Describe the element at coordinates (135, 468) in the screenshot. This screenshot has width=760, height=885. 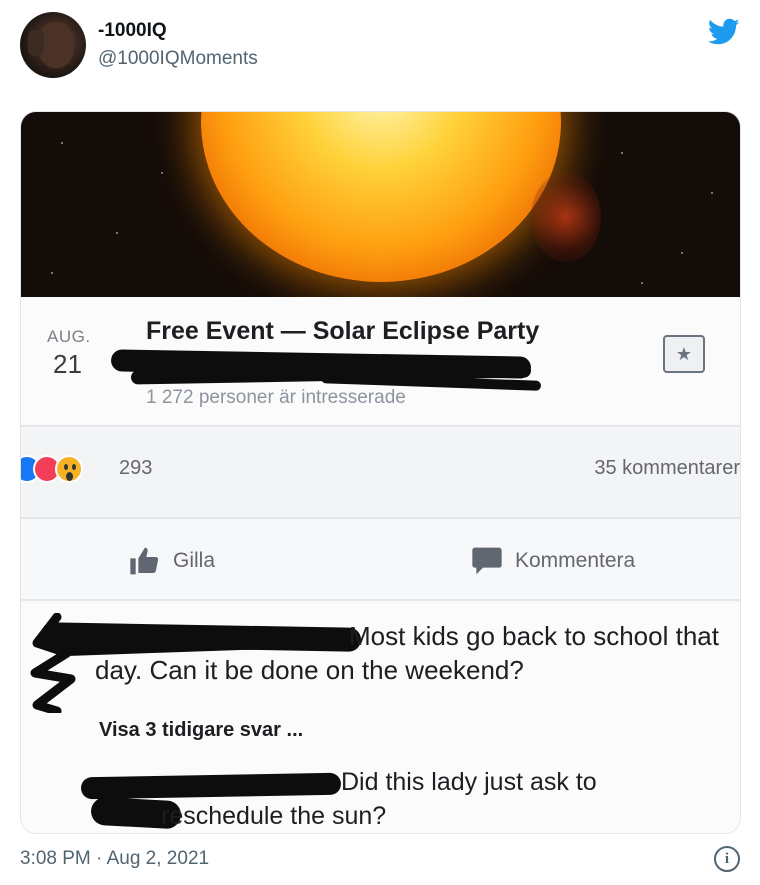
I see `reaction-count: 293` at that location.